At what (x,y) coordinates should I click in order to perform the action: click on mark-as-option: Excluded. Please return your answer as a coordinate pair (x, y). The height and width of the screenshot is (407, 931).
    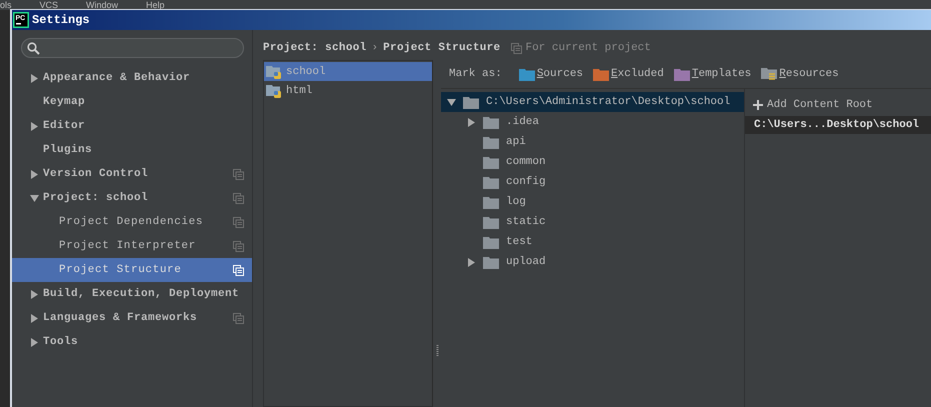
    Looking at the image, I should click on (628, 74).